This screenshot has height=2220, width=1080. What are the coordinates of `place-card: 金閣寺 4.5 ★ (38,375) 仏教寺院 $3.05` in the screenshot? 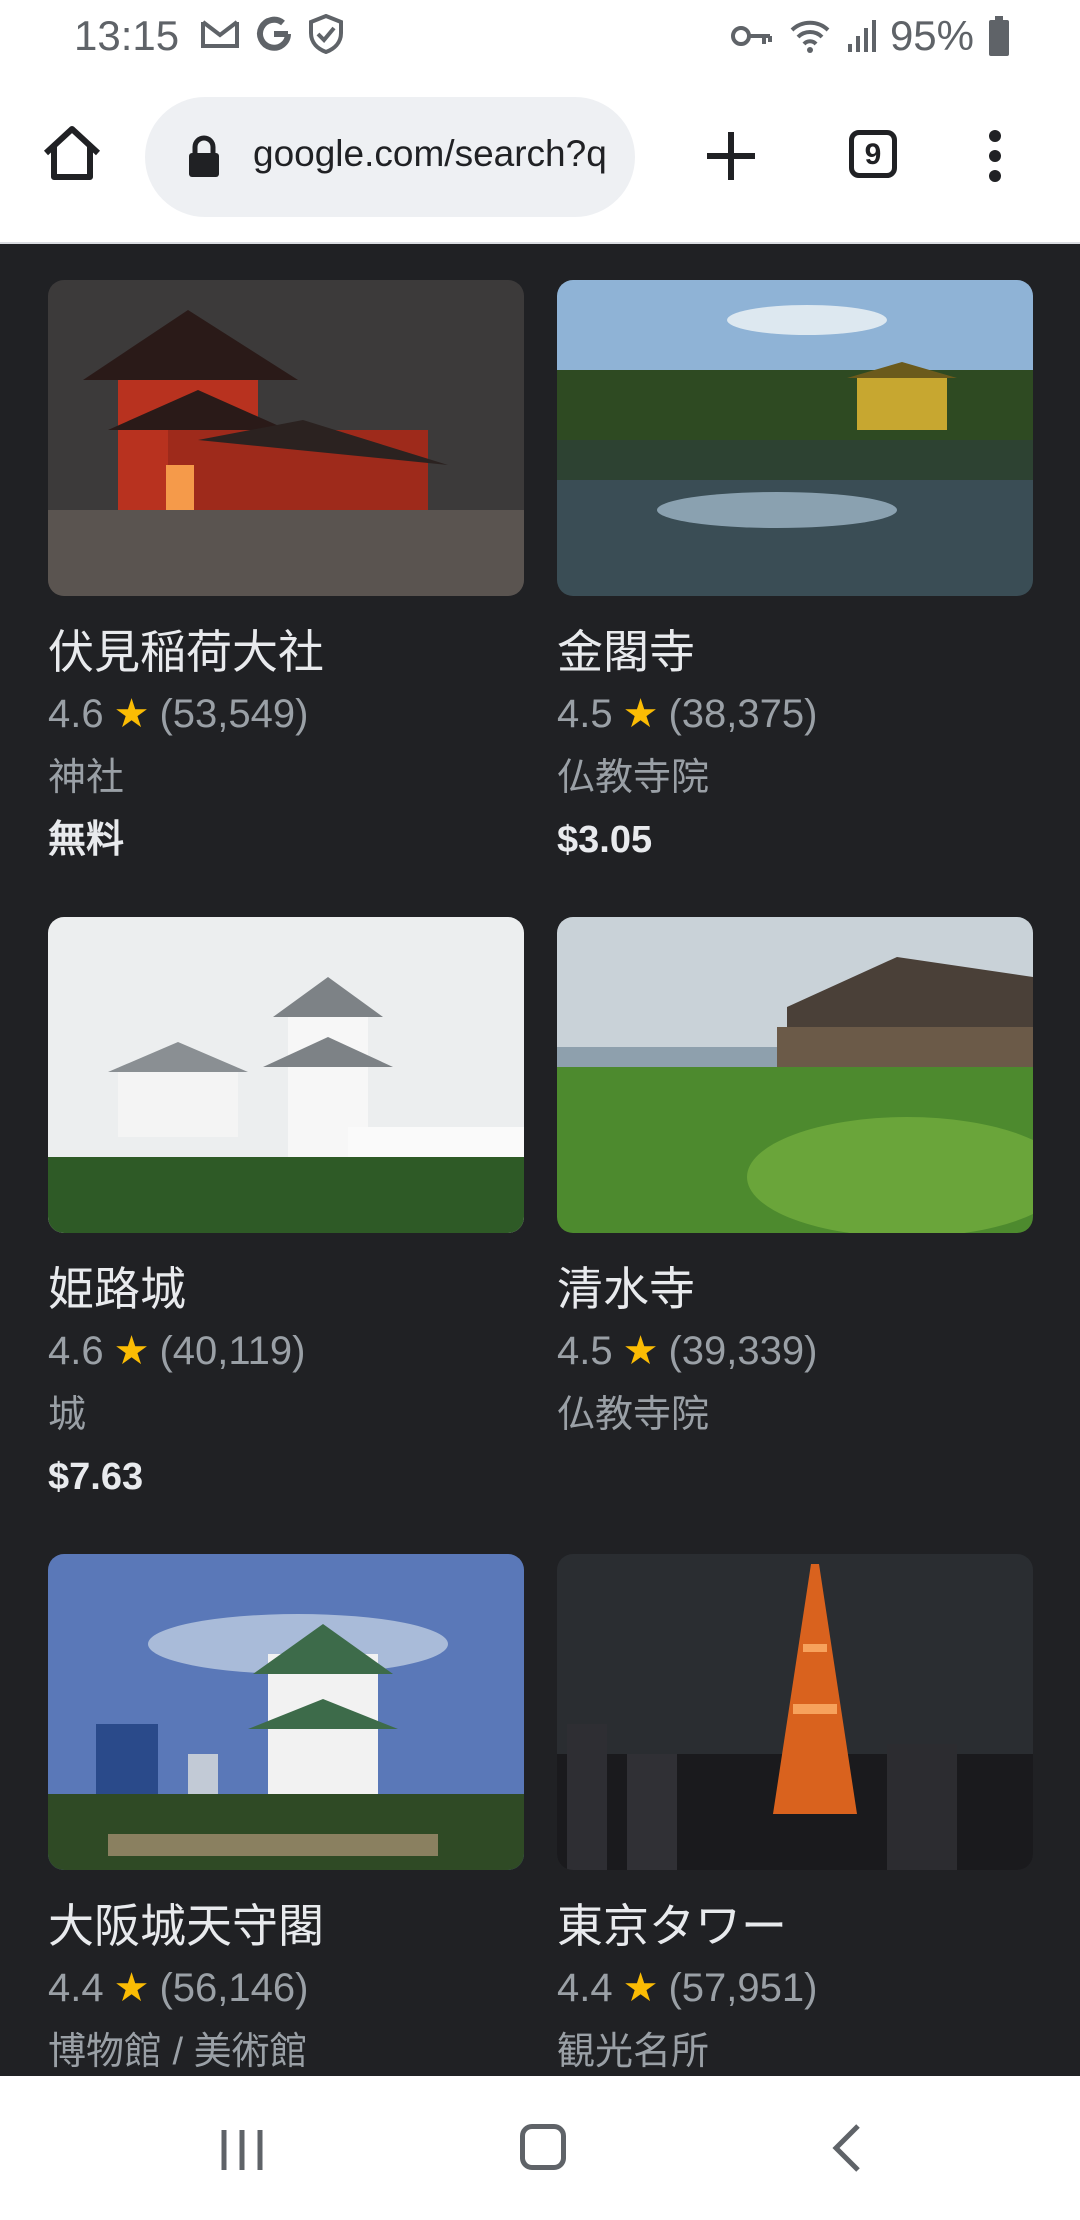 It's located at (795, 573).